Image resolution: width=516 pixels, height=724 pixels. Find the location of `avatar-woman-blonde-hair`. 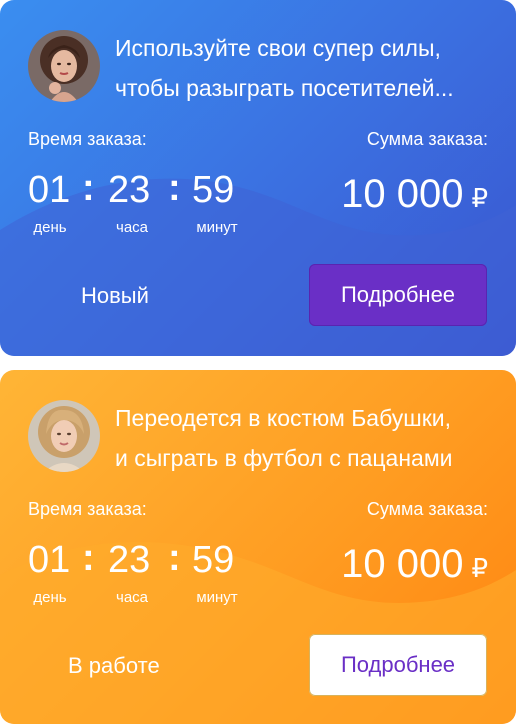

avatar-woman-blonde-hair is located at coordinates (64, 436).